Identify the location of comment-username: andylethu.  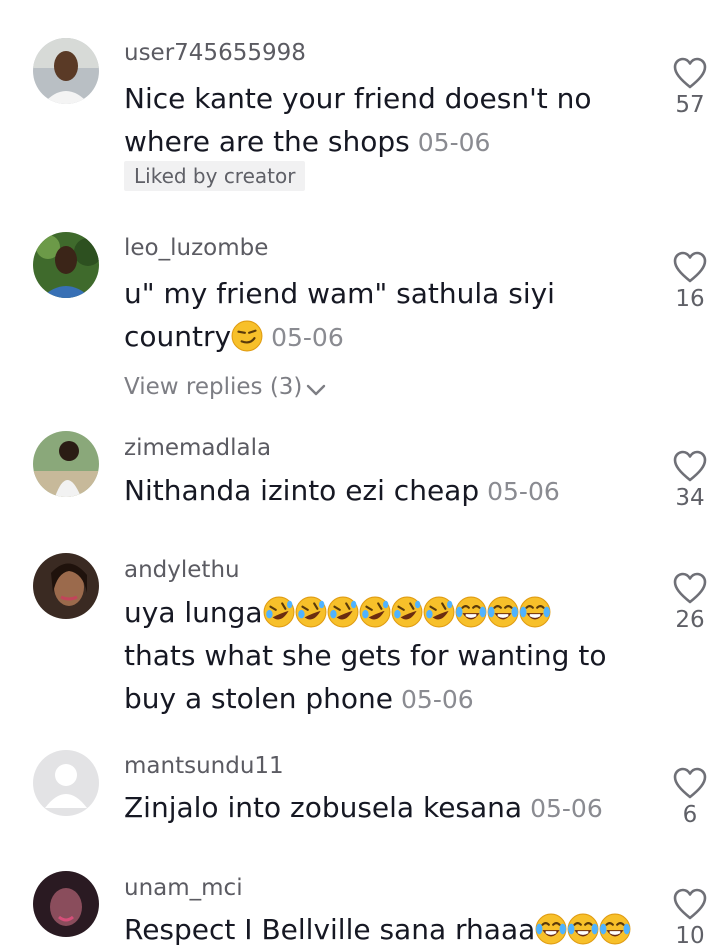
(182, 570).